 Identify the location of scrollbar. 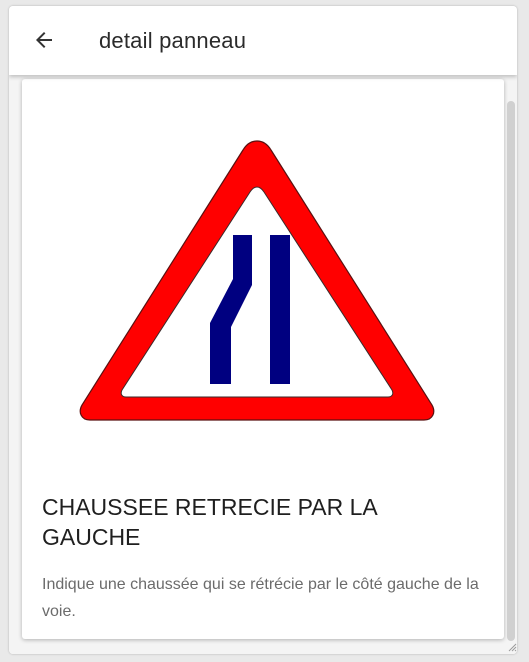
(511, 371).